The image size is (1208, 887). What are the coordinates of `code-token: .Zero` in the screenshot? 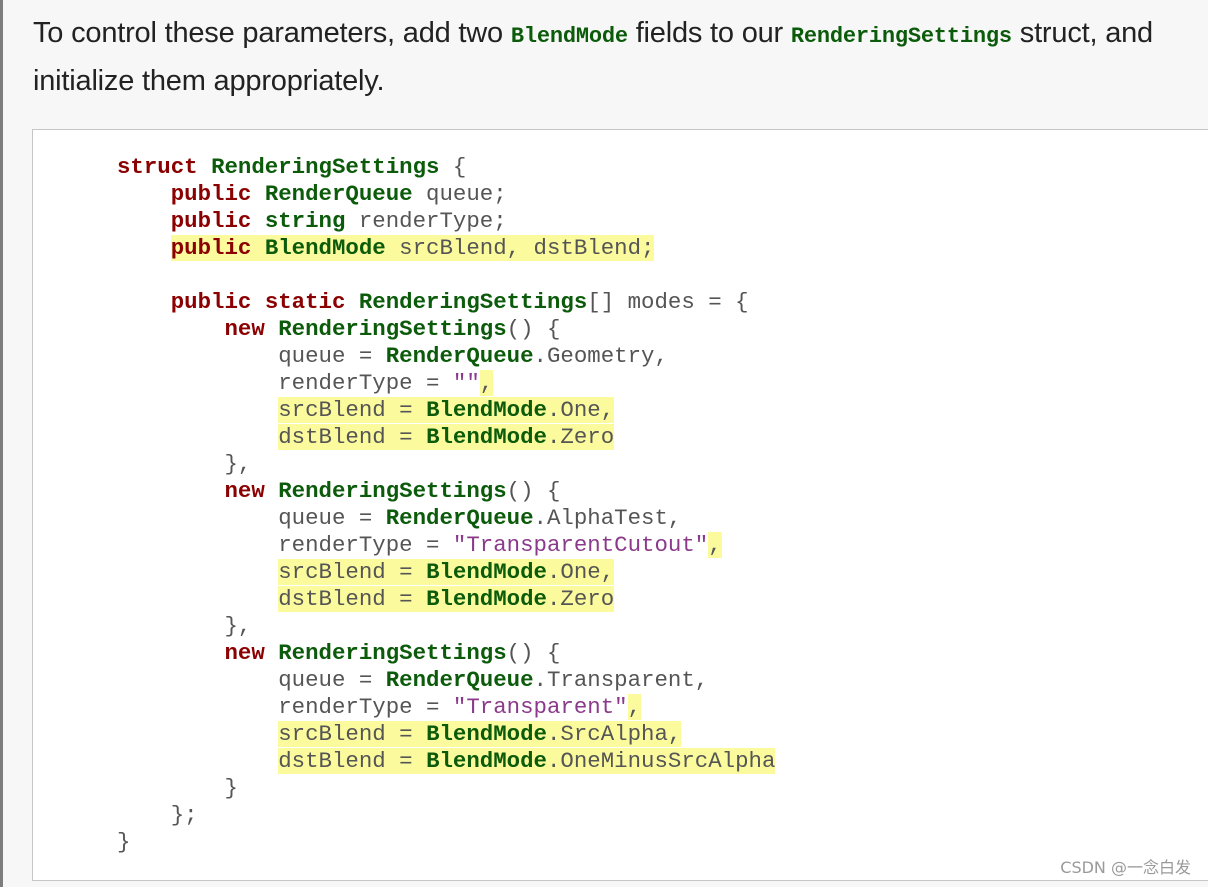 It's located at (581, 599).